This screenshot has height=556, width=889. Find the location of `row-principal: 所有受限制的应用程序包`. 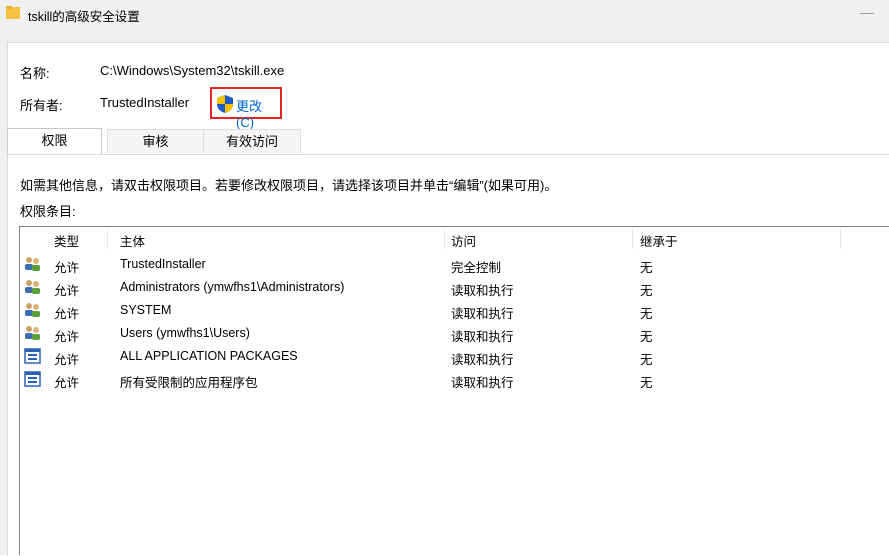

row-principal: 所有受限制的应用程序包 is located at coordinates (189, 383).